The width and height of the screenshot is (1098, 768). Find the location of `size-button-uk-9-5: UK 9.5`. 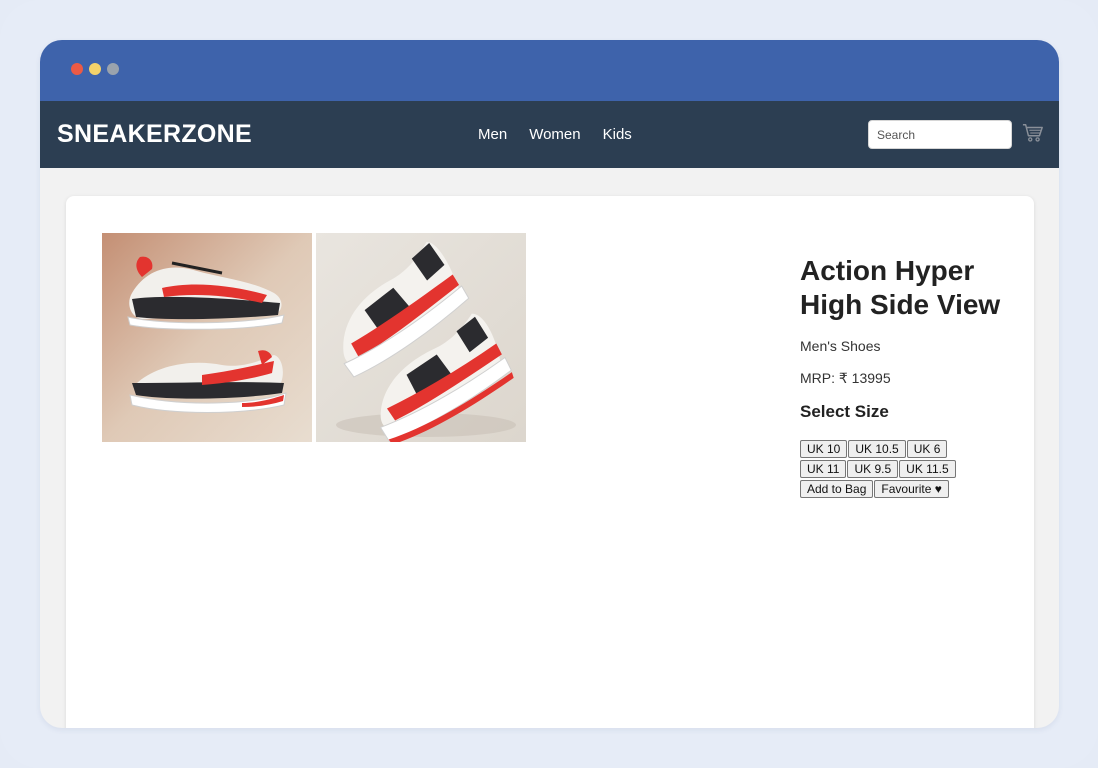

size-button-uk-9-5: UK 9.5 is located at coordinates (873, 469).